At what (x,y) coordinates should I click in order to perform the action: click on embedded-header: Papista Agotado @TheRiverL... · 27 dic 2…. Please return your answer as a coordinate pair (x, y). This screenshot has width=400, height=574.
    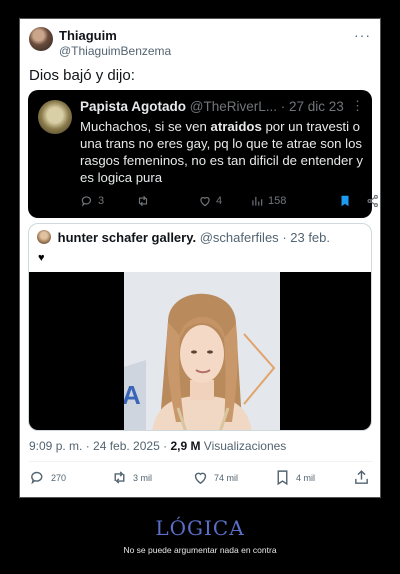
    Looking at the image, I should click on (222, 106).